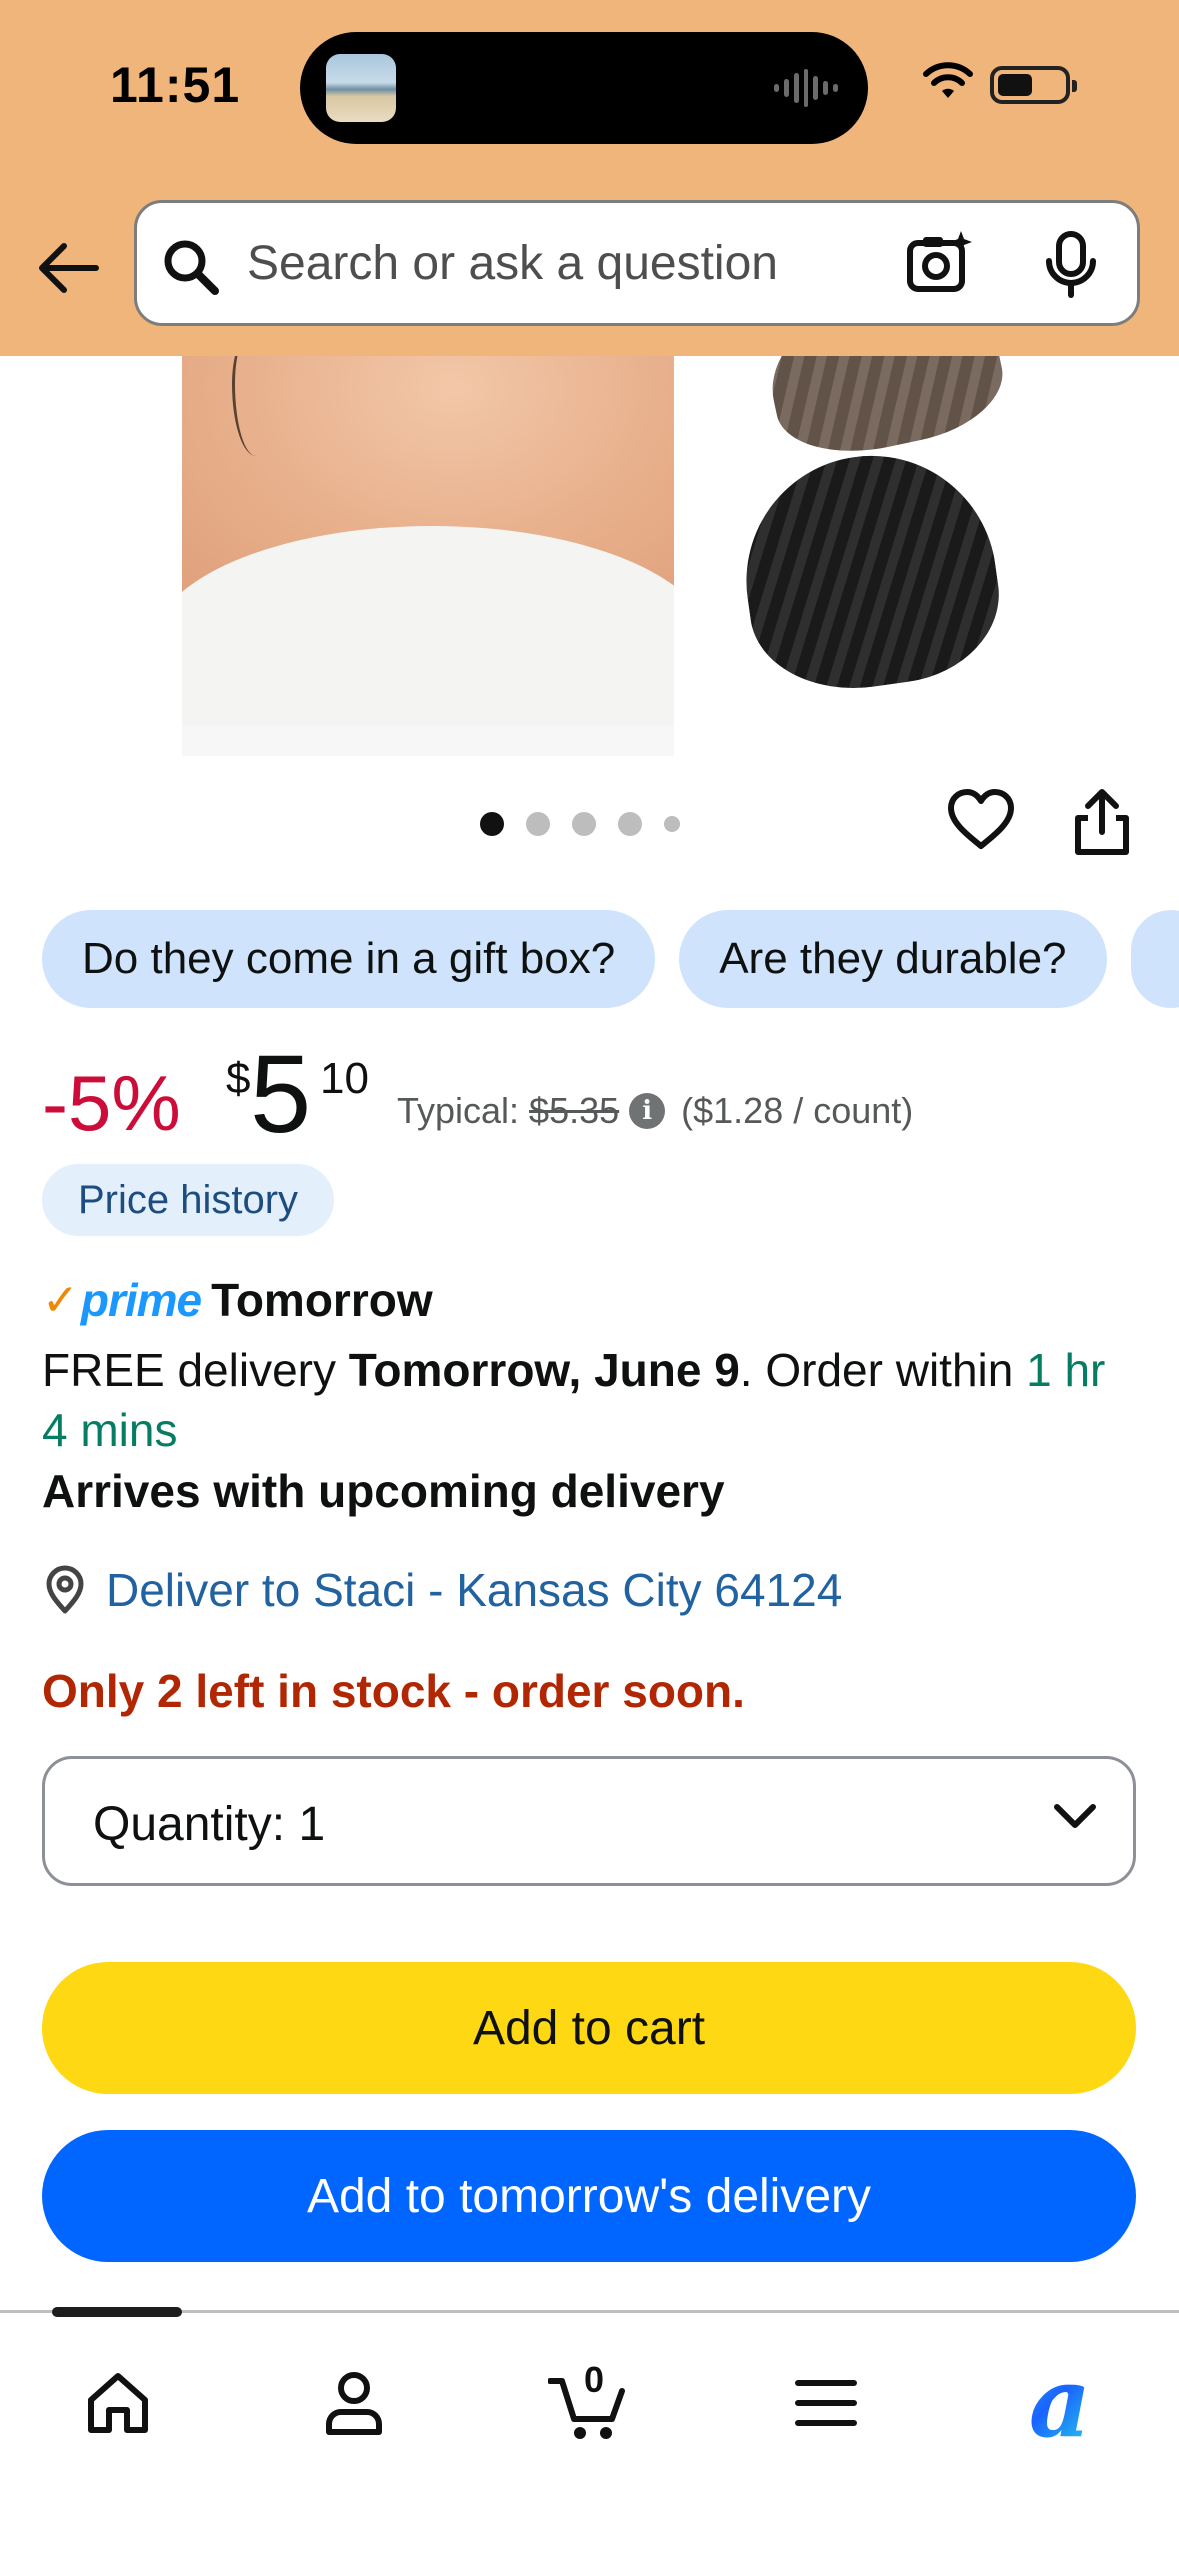 This screenshot has height=2556, width=1179. I want to click on deliver-to-text: Deliver to Staci - Kansas City 64124, so click(474, 1590).